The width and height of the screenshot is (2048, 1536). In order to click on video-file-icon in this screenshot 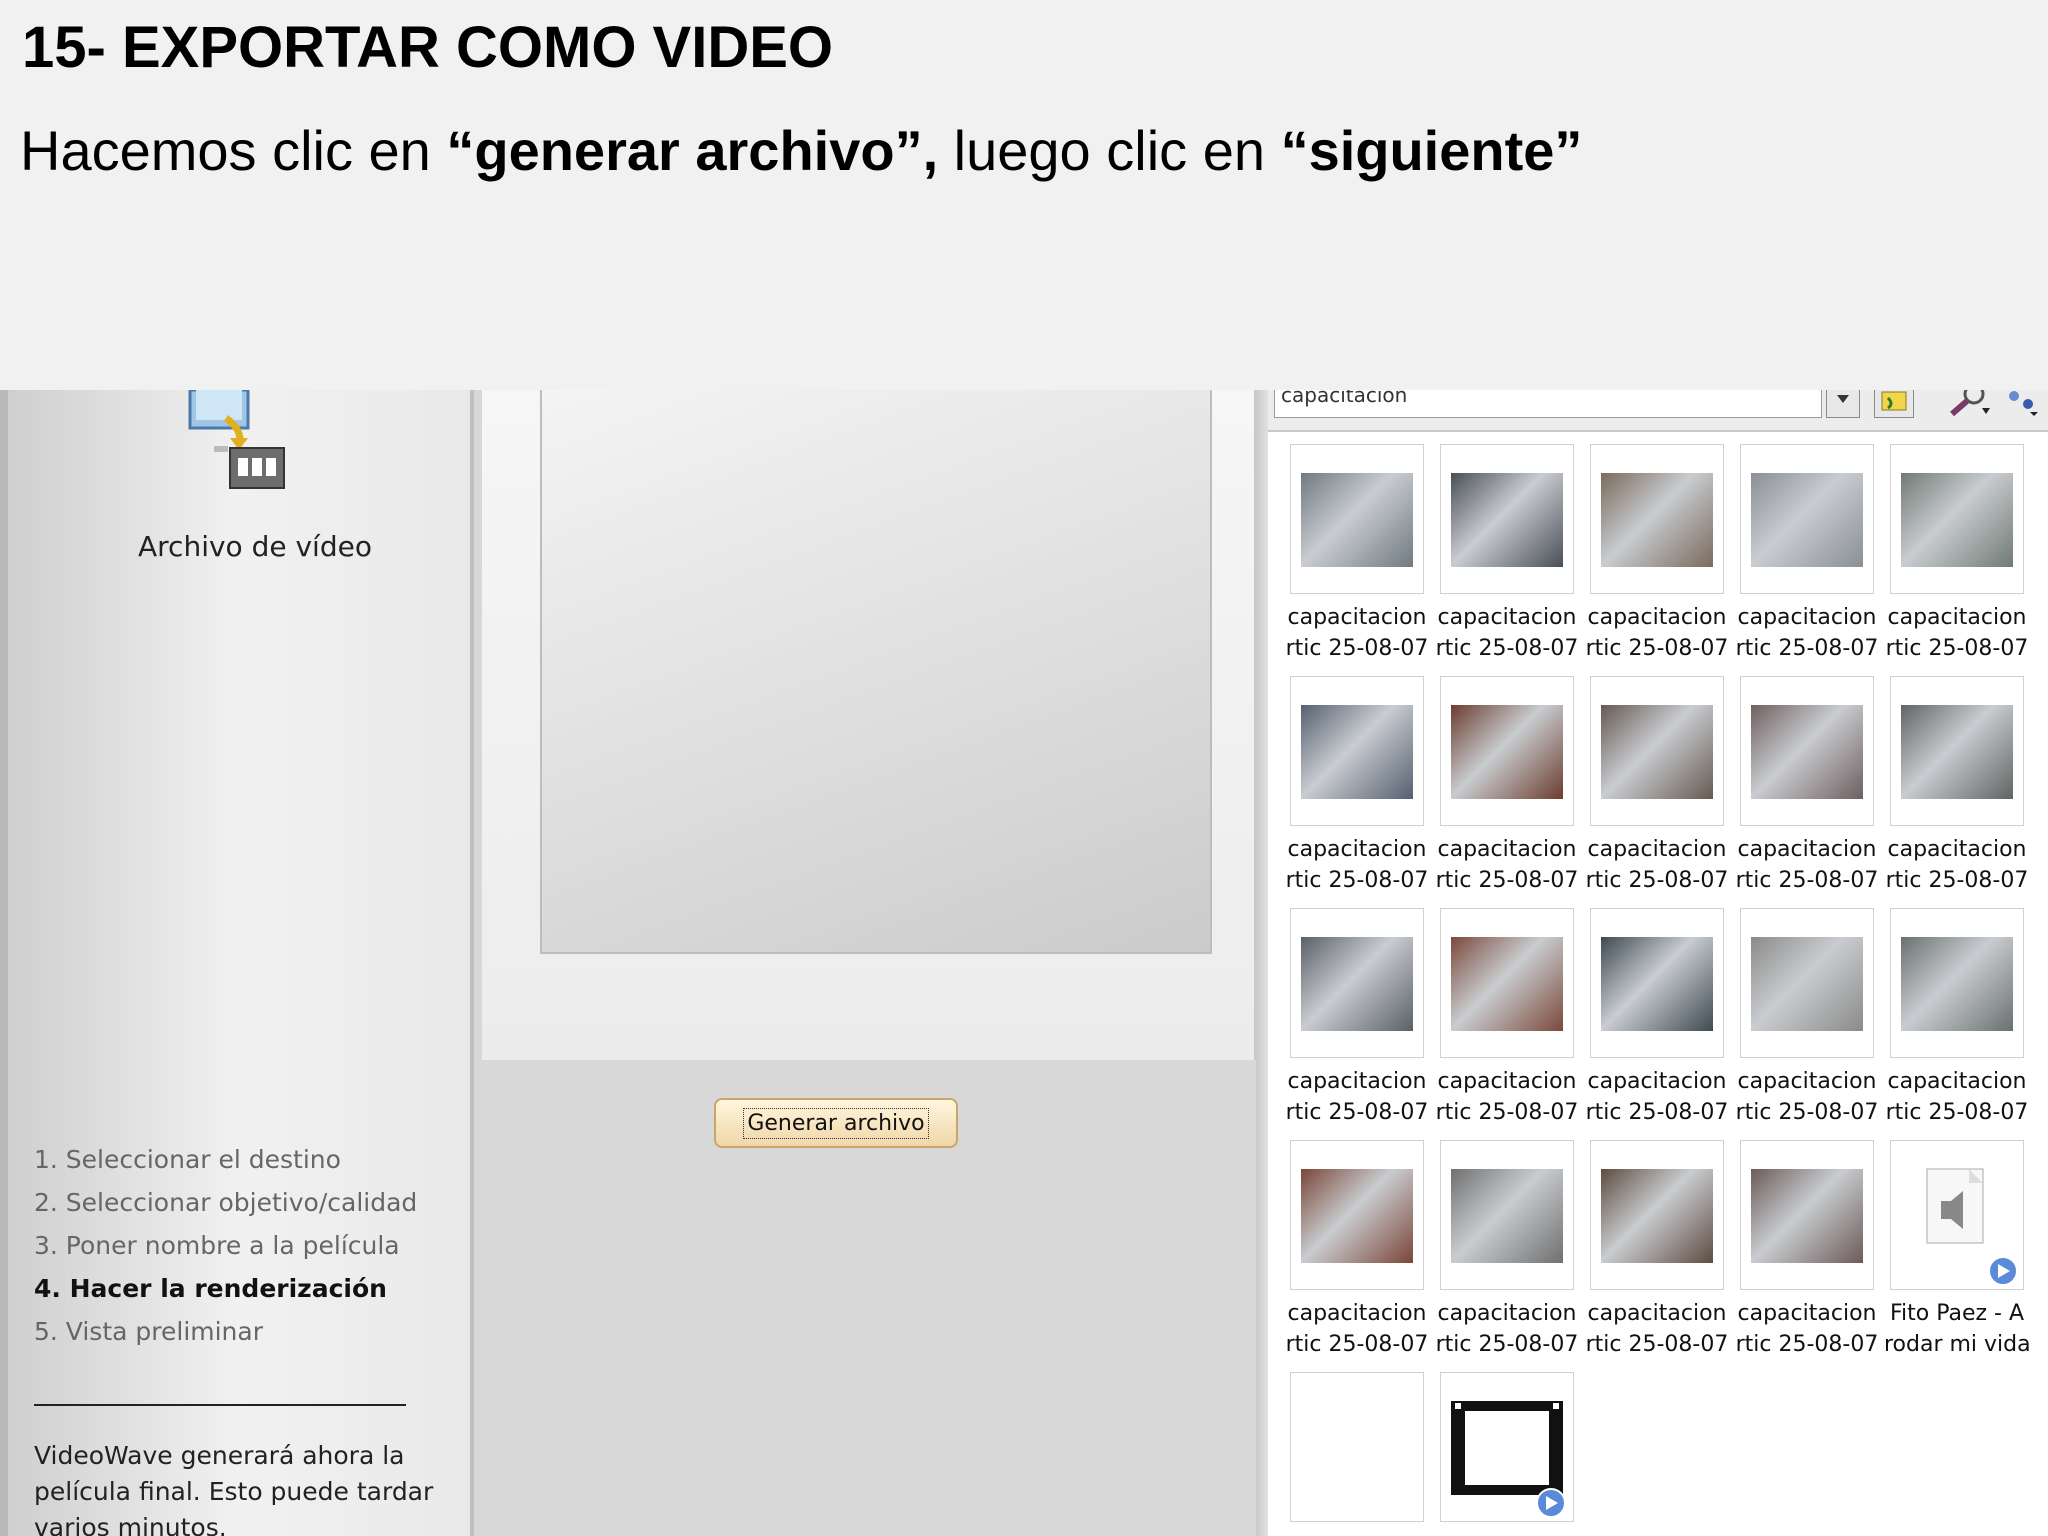, I will do `click(241, 442)`.